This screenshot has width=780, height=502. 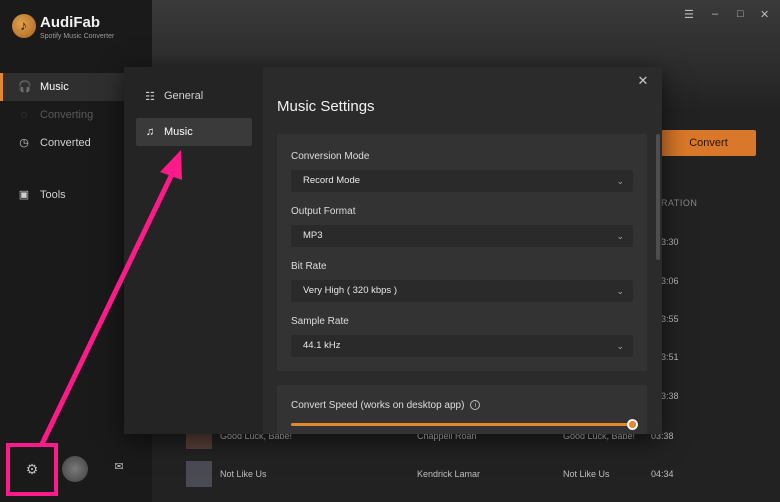 What do you see at coordinates (119, 467) in the screenshot?
I see `mail-icon: ✉` at bounding box center [119, 467].